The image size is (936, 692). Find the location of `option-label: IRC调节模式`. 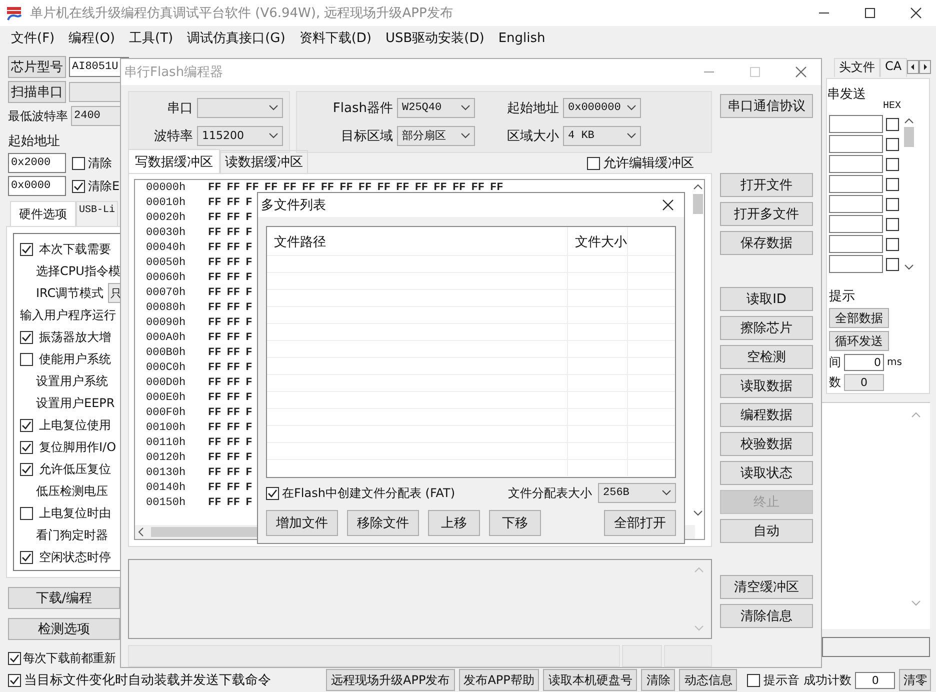

option-label: IRC调节模式 is located at coordinates (69, 293).